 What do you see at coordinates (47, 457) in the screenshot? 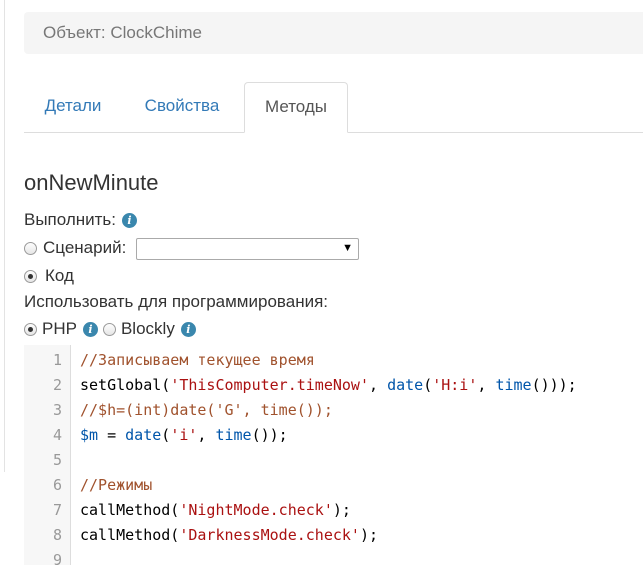
I see `line-number-gutter: 1 2 3 4 5 6 7 8 9` at bounding box center [47, 457].